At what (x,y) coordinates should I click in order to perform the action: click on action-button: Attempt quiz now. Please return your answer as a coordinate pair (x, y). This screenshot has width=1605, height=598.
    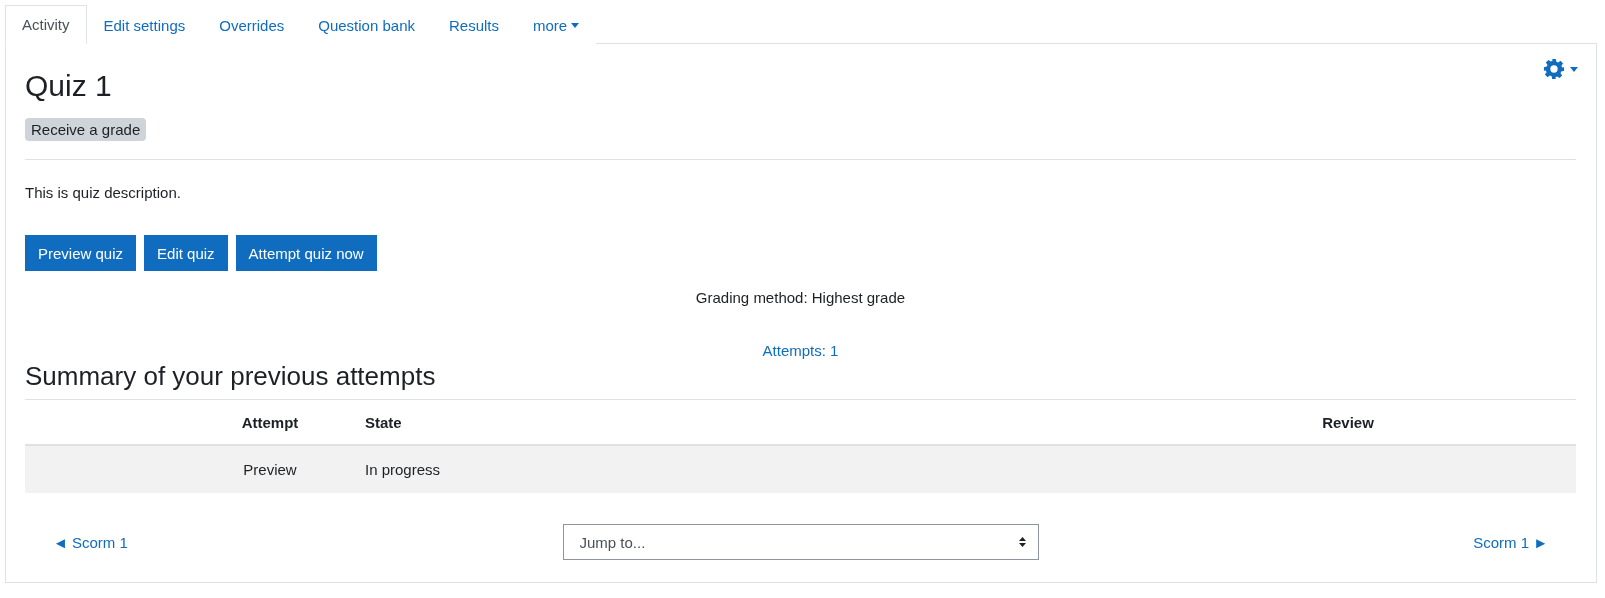
    Looking at the image, I should click on (306, 253).